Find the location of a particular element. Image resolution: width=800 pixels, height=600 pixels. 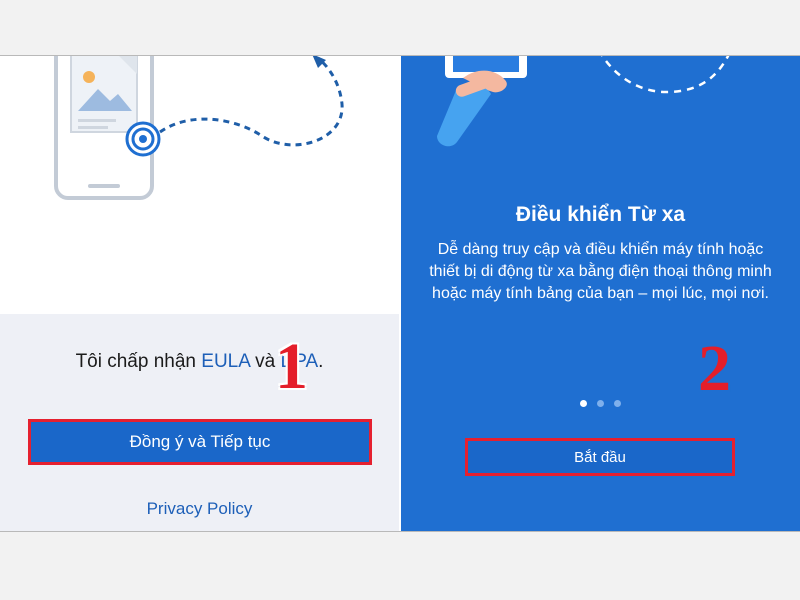

eula-link: EULA is located at coordinates (225, 361).